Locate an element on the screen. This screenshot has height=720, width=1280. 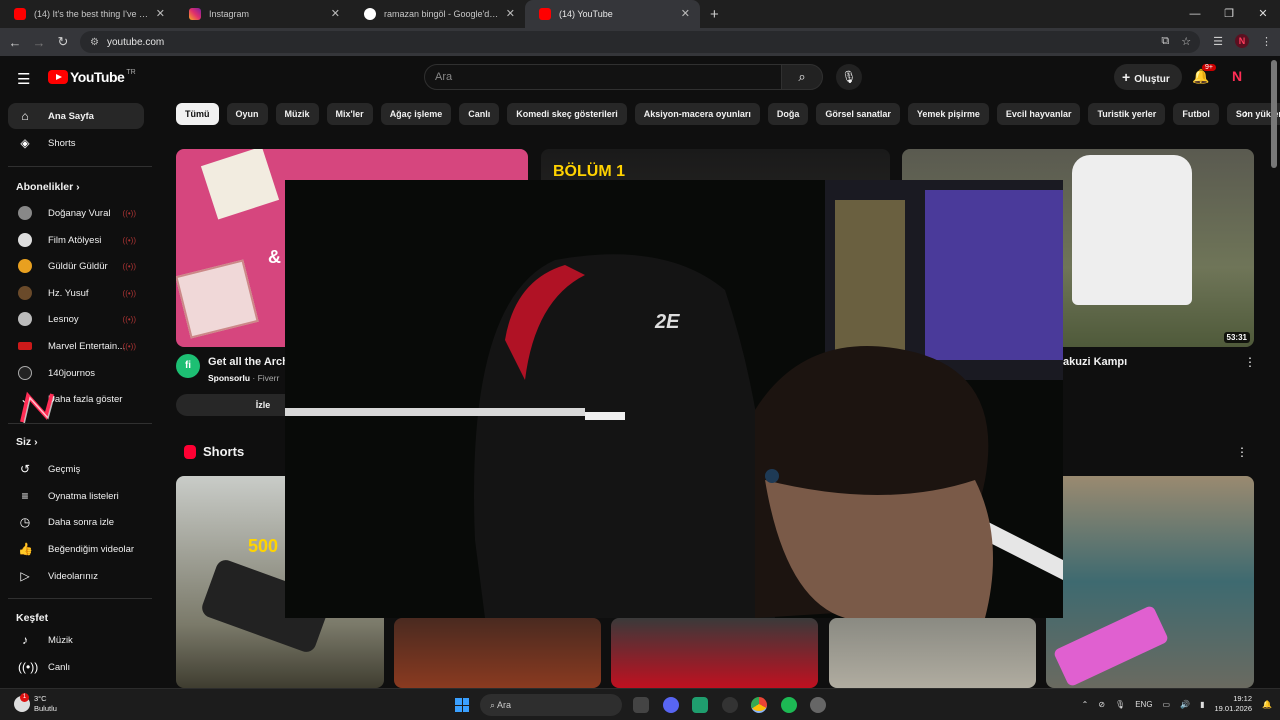
discord-icon is located at coordinates (671, 705).